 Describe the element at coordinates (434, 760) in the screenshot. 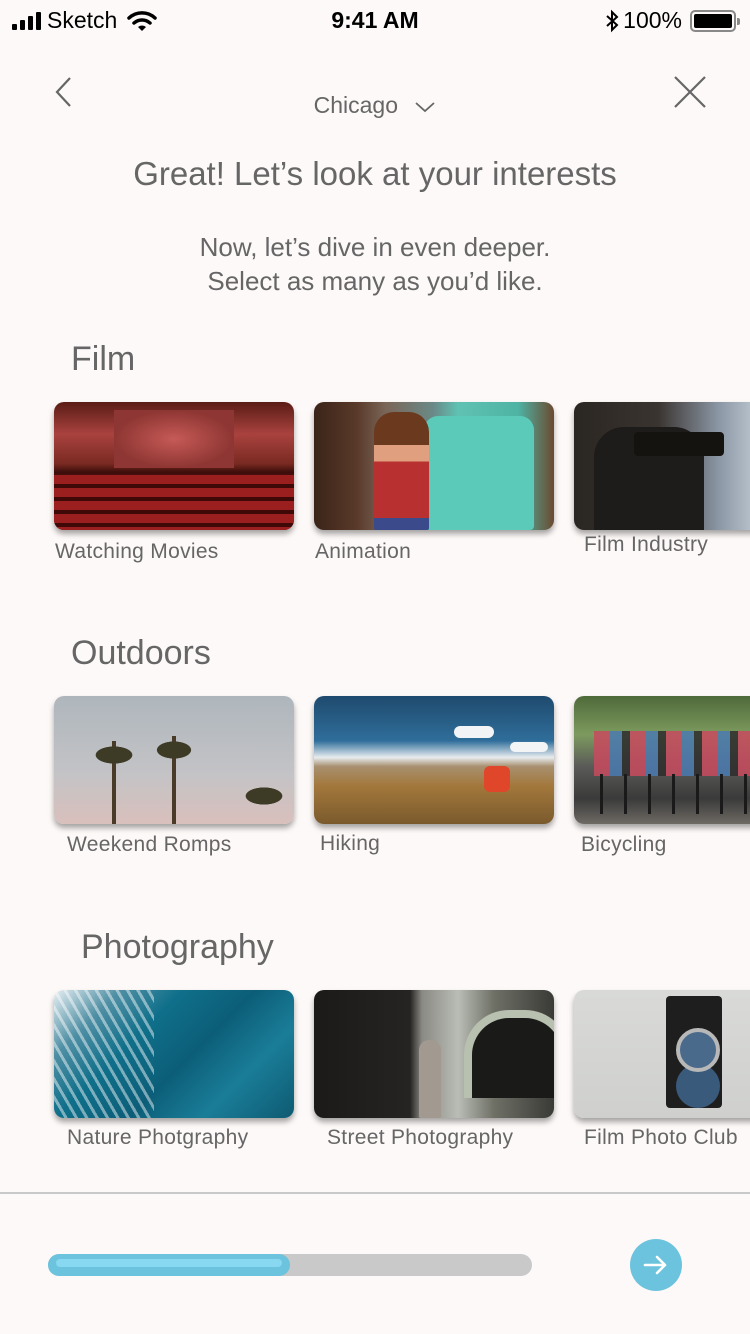

I see `hiking-image` at that location.